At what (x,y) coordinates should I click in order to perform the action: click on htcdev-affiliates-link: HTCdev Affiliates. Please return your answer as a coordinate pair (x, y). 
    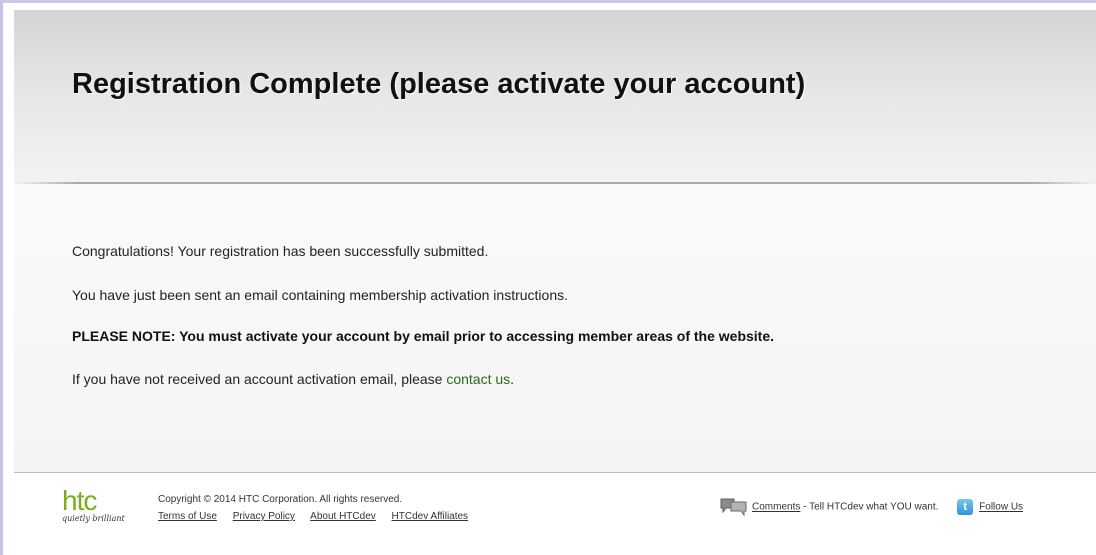
    Looking at the image, I should click on (430, 516).